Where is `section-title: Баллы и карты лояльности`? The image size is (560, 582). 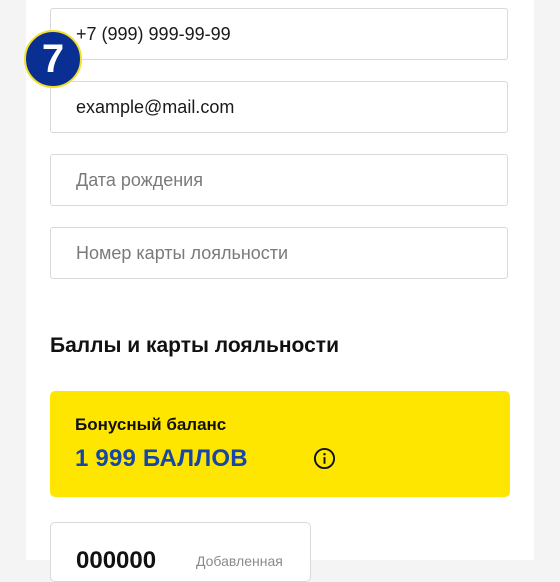
section-title: Баллы и карты лояльности is located at coordinates (194, 345).